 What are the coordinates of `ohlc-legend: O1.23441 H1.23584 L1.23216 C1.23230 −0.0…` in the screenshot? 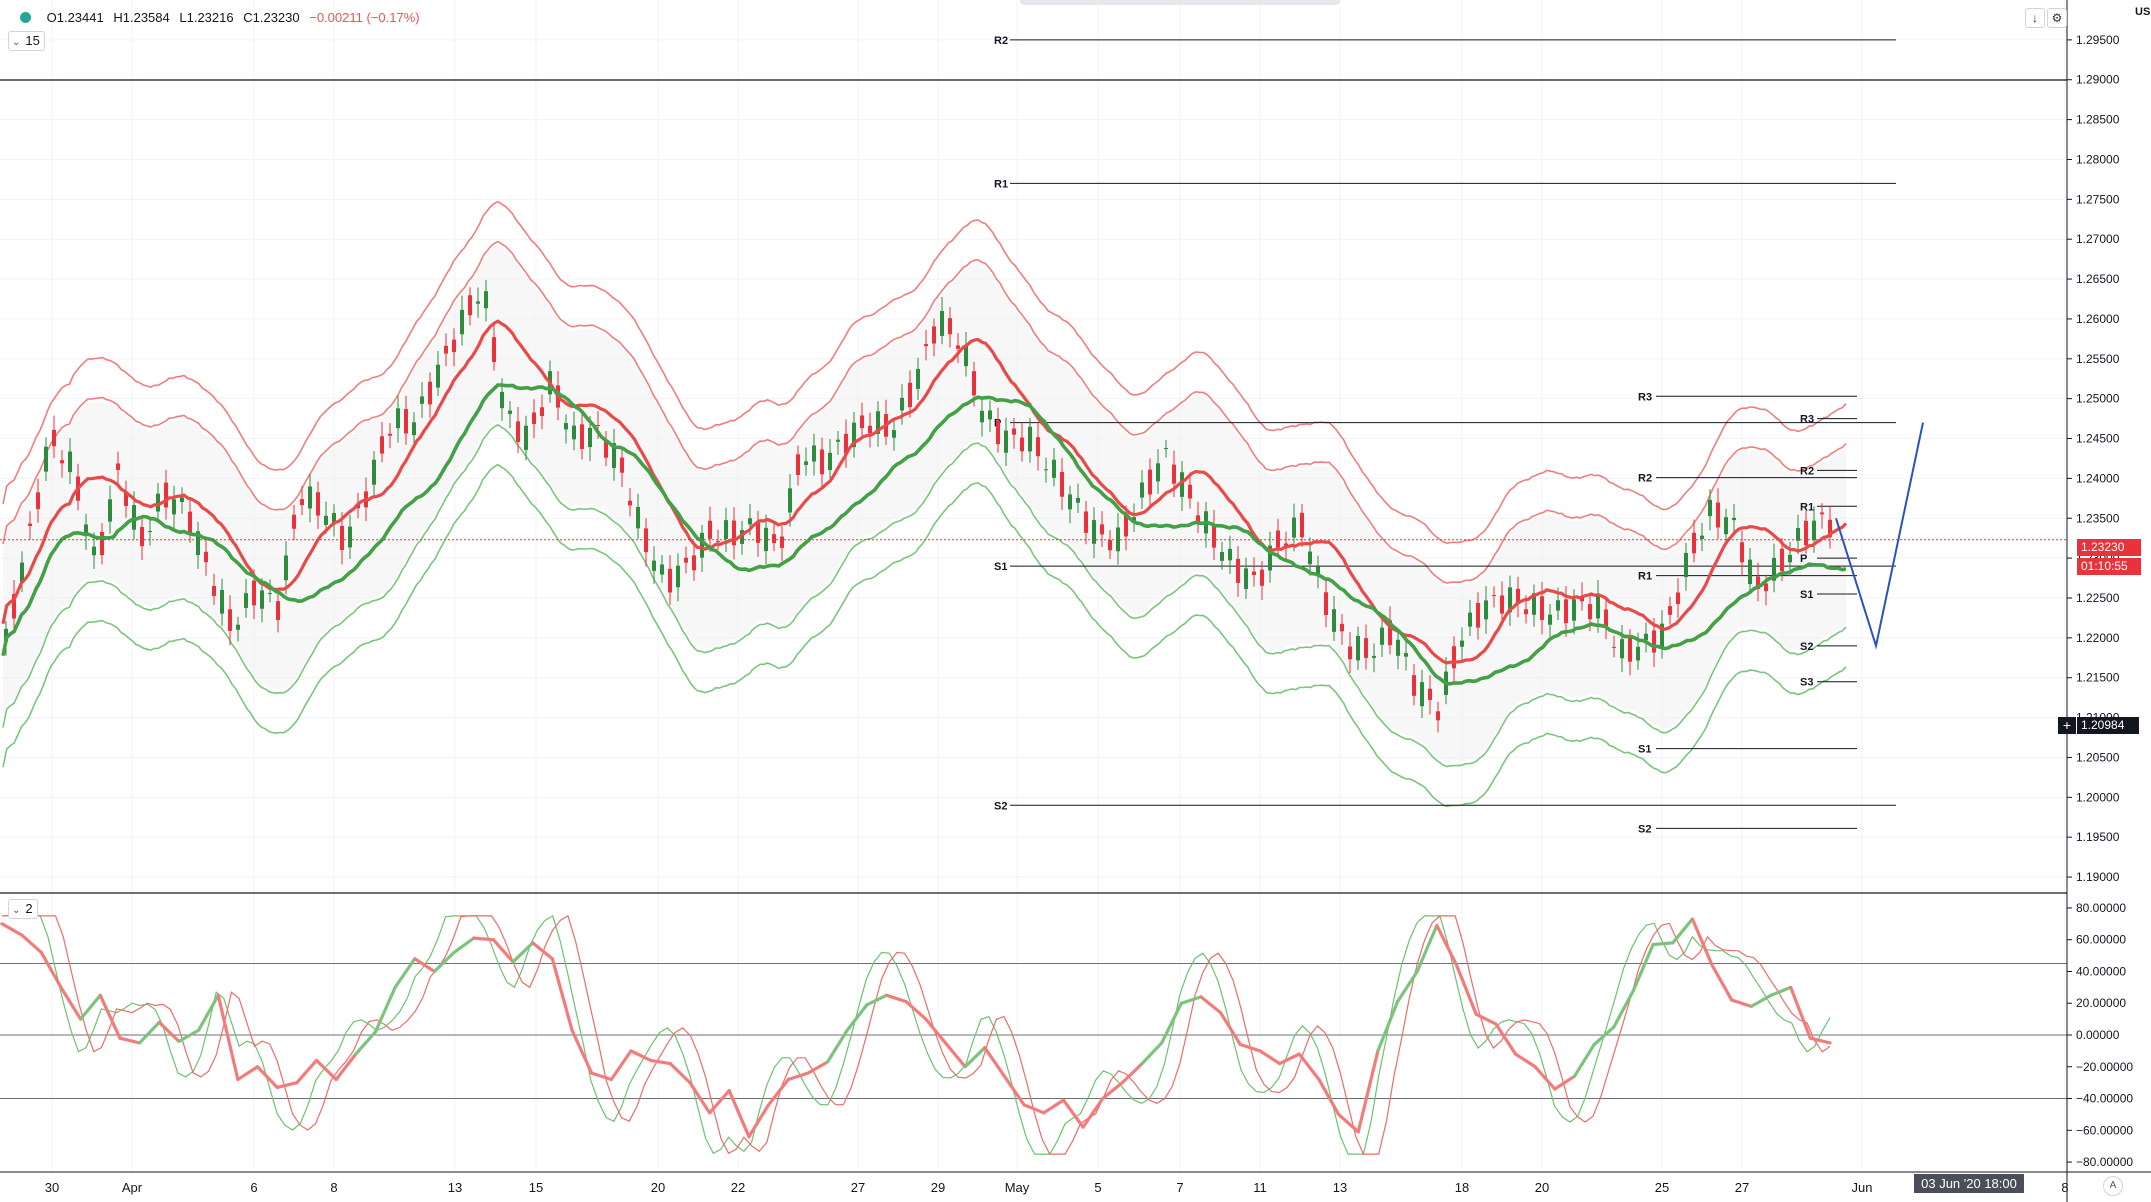 It's located at (223, 17).